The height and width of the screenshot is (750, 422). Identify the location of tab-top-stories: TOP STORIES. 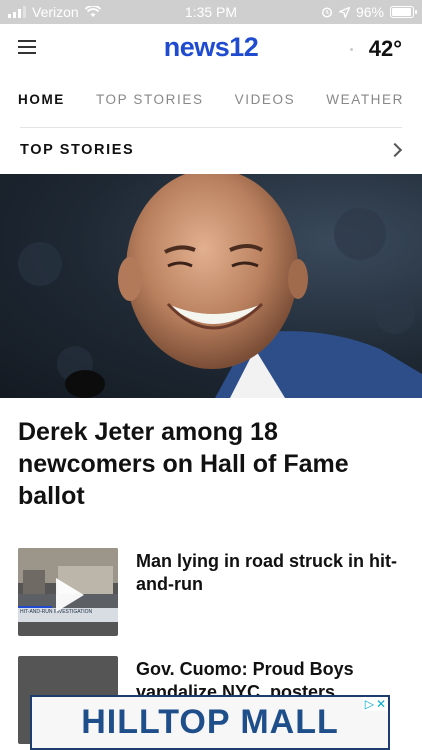
(150, 101).